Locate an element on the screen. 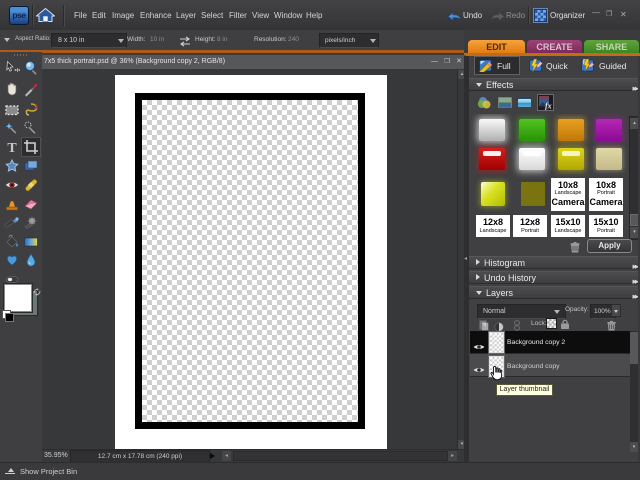 Image resolution: width=640 pixels, height=480 pixels. svg-text: fx is located at coordinates (548, 106).